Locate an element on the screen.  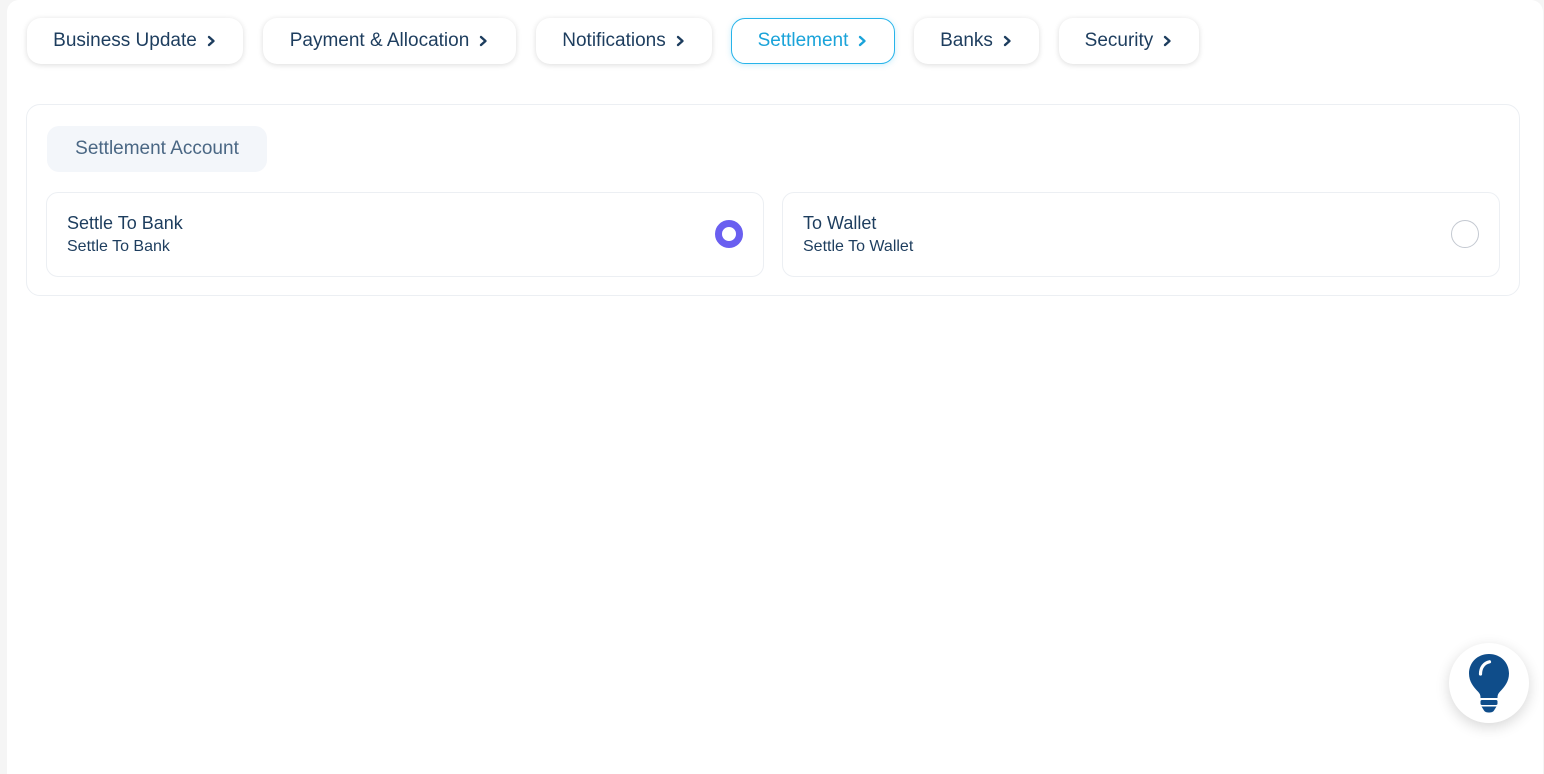
option-subtitle: Settle To Wallet is located at coordinates (858, 246).